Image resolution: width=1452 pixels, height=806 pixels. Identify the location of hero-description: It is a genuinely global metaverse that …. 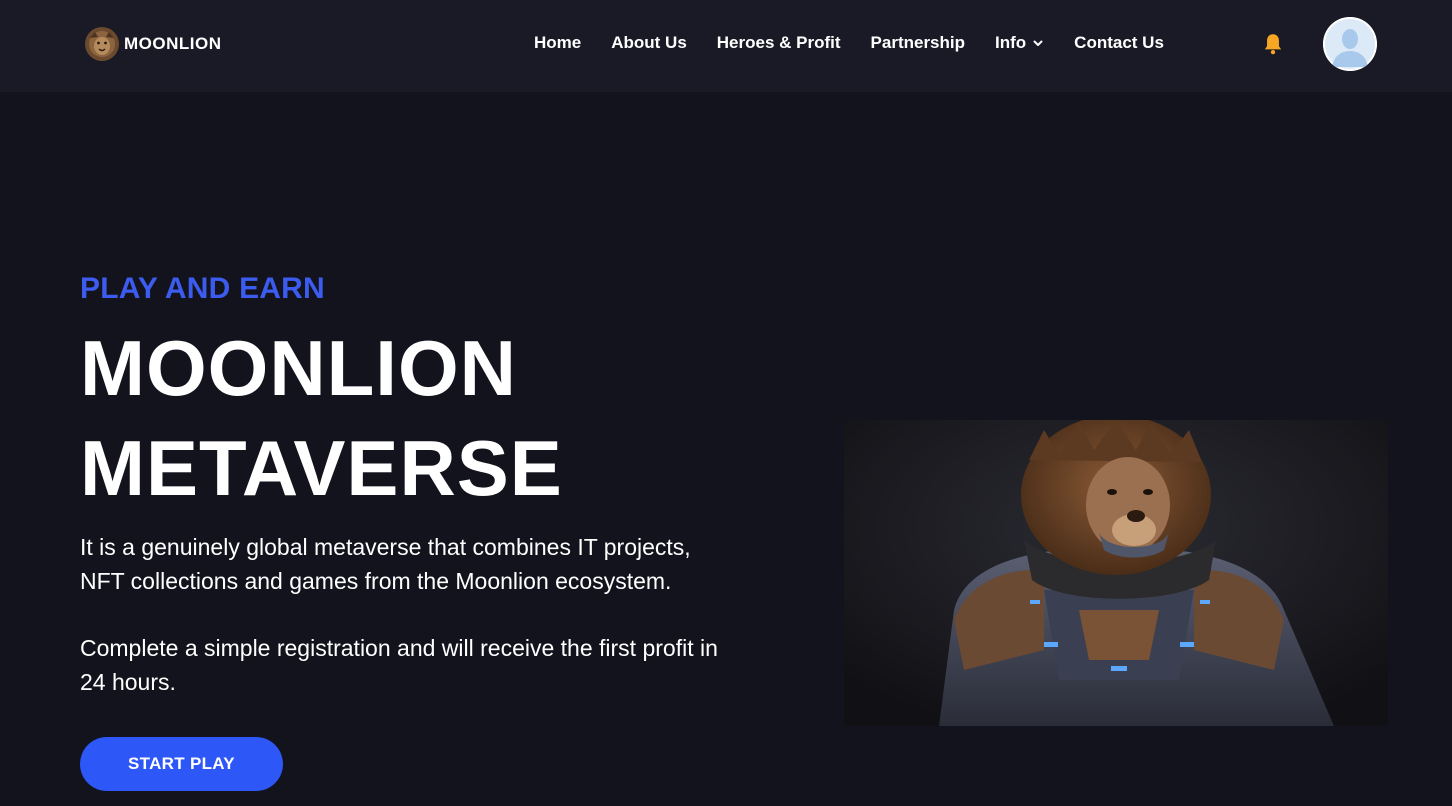
(385, 564).